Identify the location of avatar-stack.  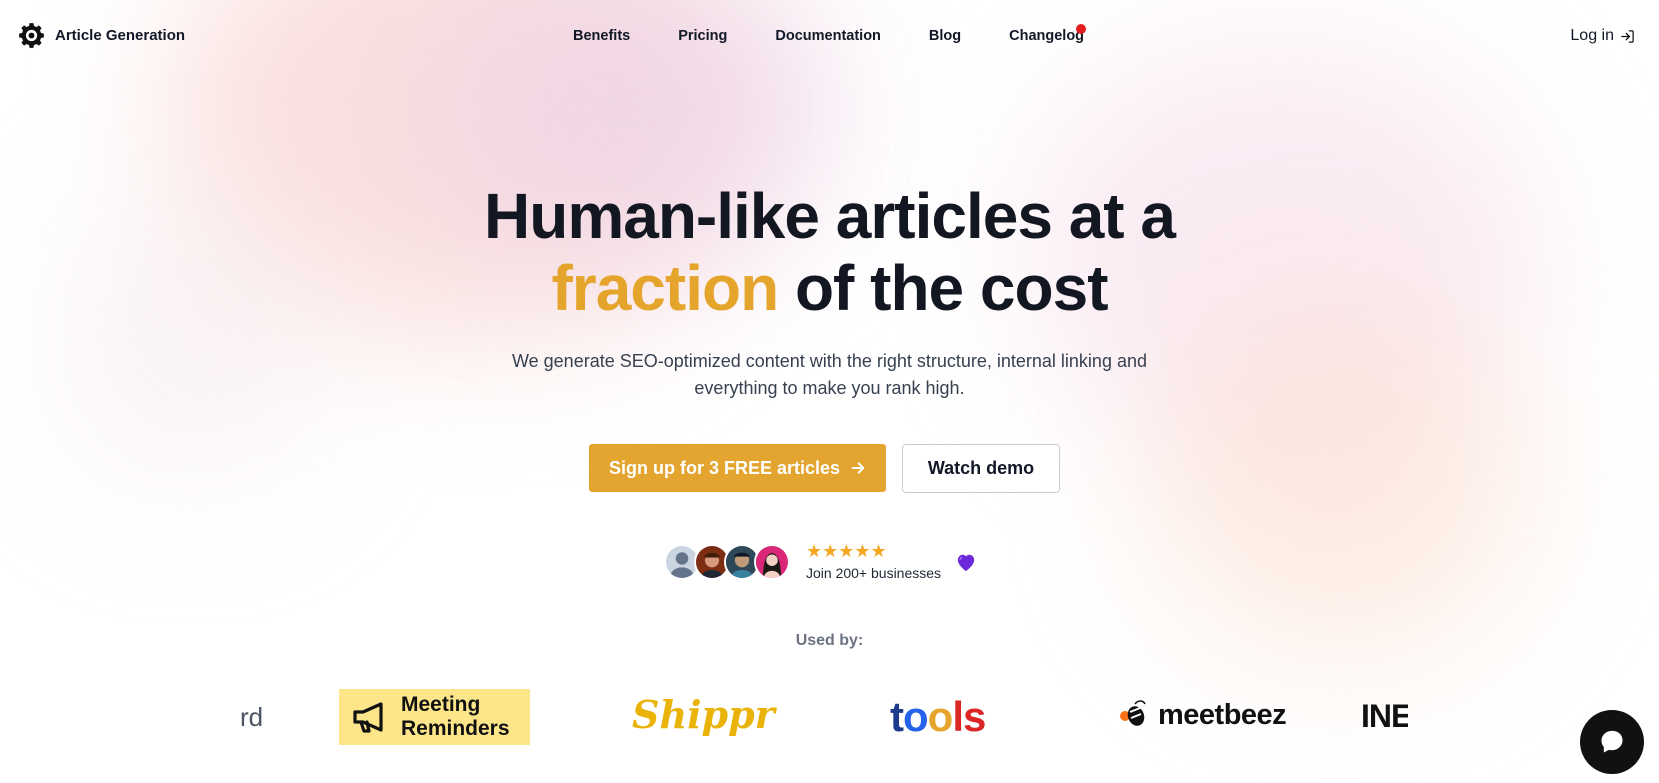
(727, 561).